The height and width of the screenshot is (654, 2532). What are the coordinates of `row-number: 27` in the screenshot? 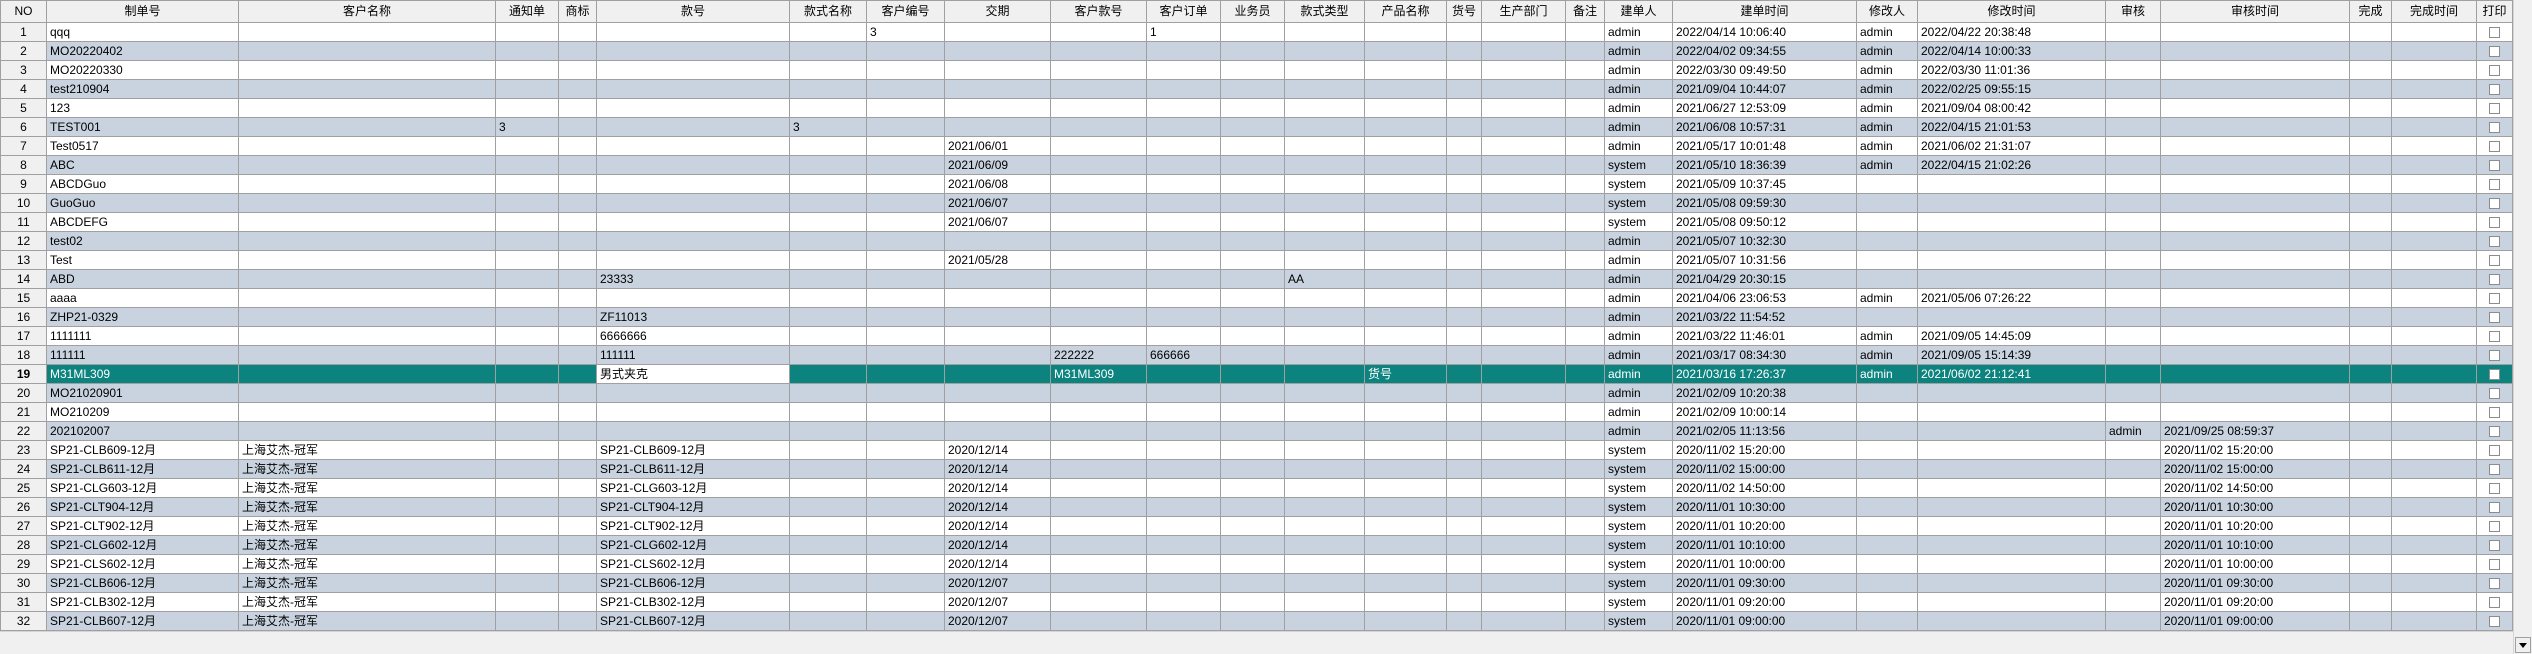 It's located at (23, 526).